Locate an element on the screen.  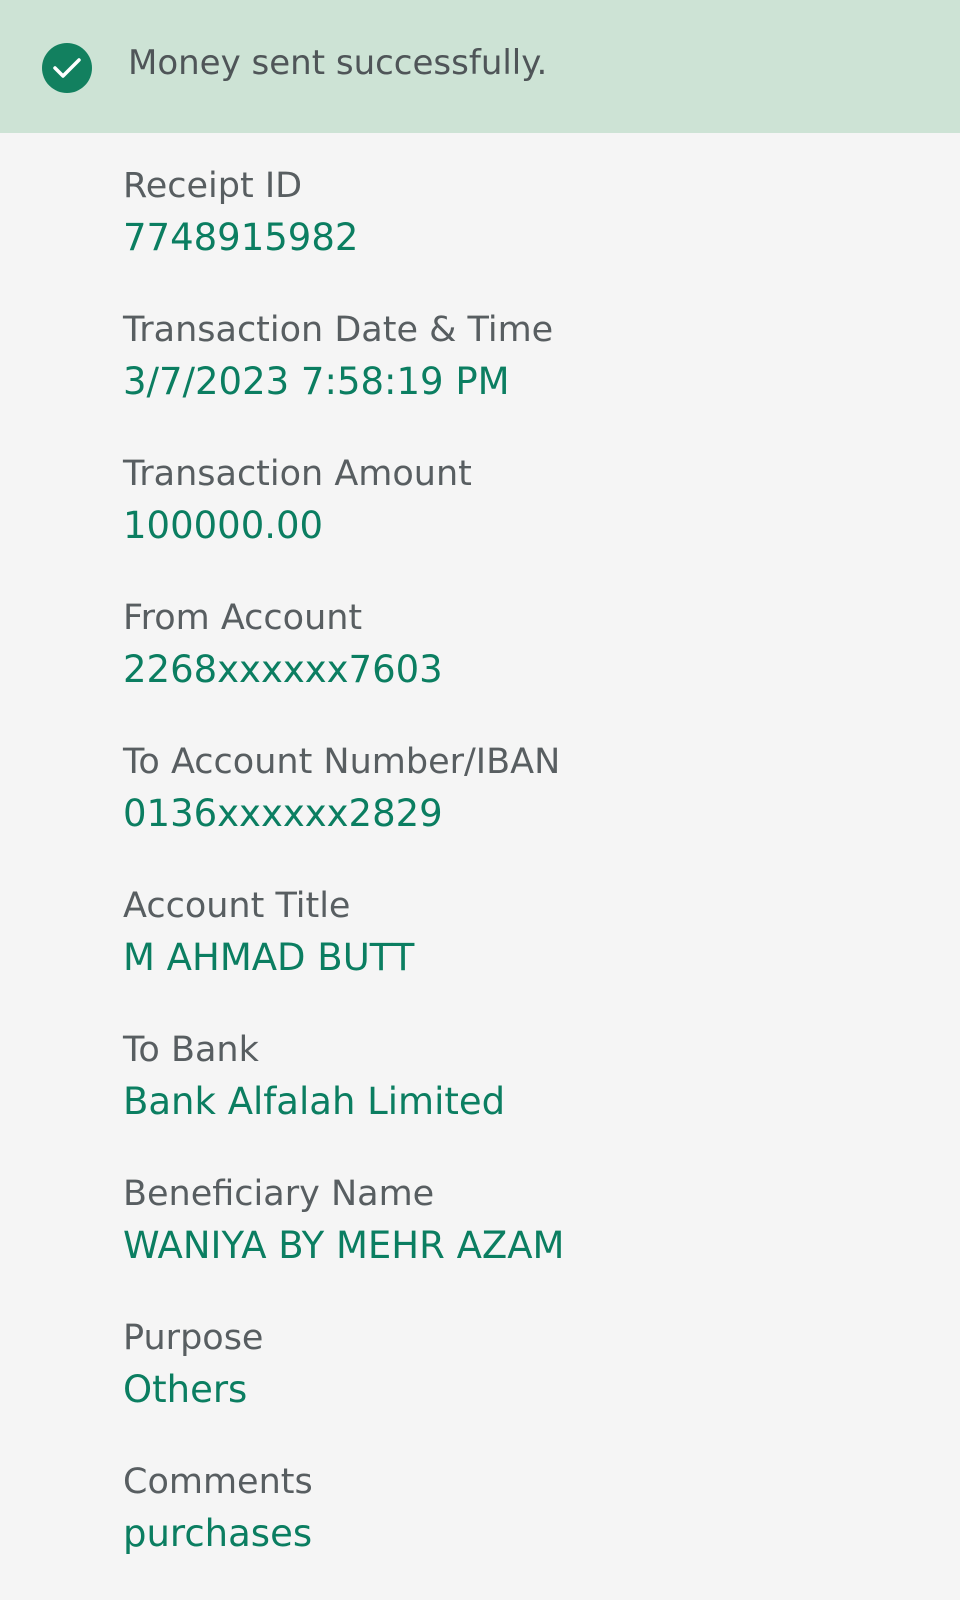
account-title-value: M AHMAD BUTT is located at coordinates (269, 957).